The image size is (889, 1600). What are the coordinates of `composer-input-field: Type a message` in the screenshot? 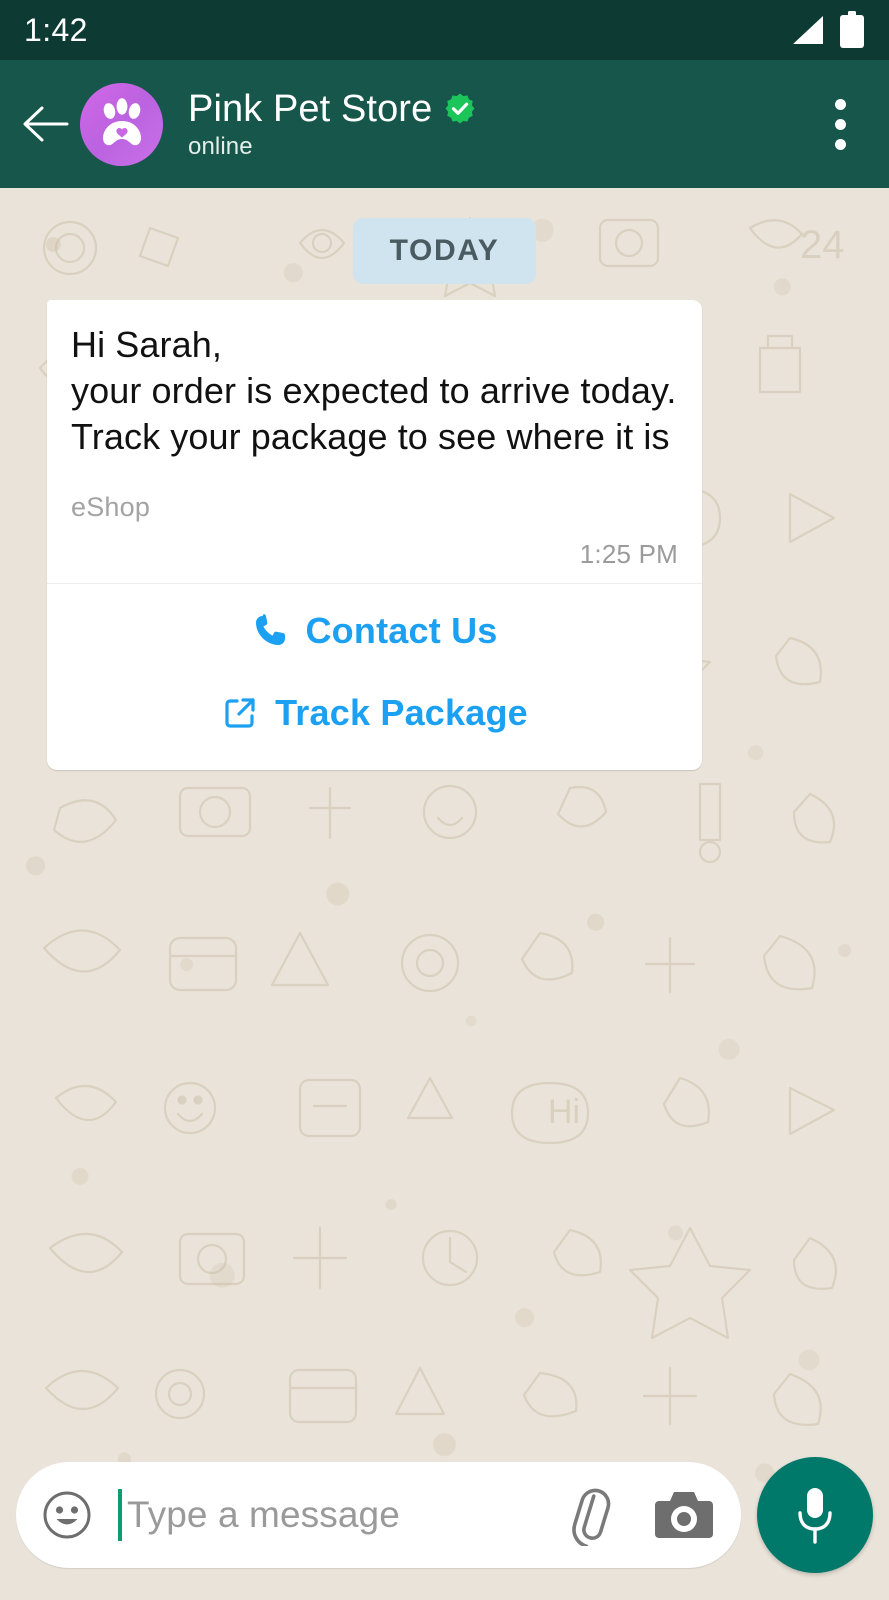 It's located at (378, 1515).